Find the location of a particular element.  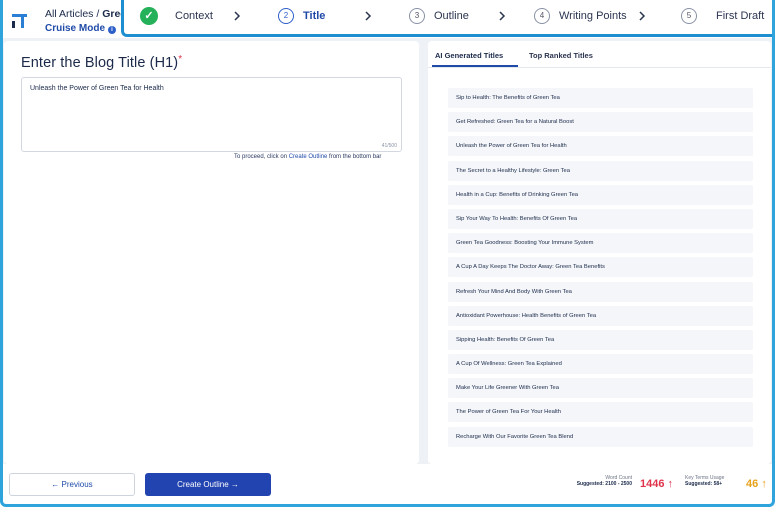

check-icon: ✓ is located at coordinates (149, 16).